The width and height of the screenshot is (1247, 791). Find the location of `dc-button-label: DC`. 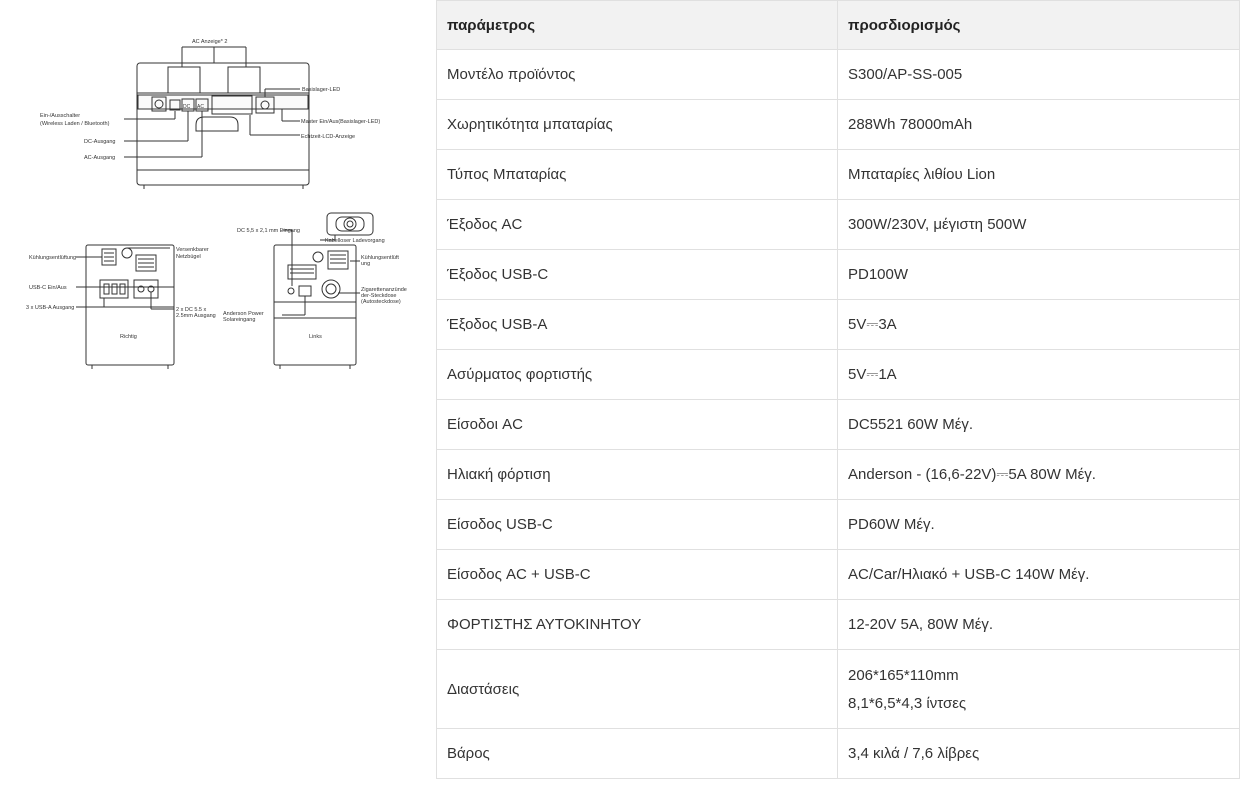

dc-button-label: DC is located at coordinates (187, 107).